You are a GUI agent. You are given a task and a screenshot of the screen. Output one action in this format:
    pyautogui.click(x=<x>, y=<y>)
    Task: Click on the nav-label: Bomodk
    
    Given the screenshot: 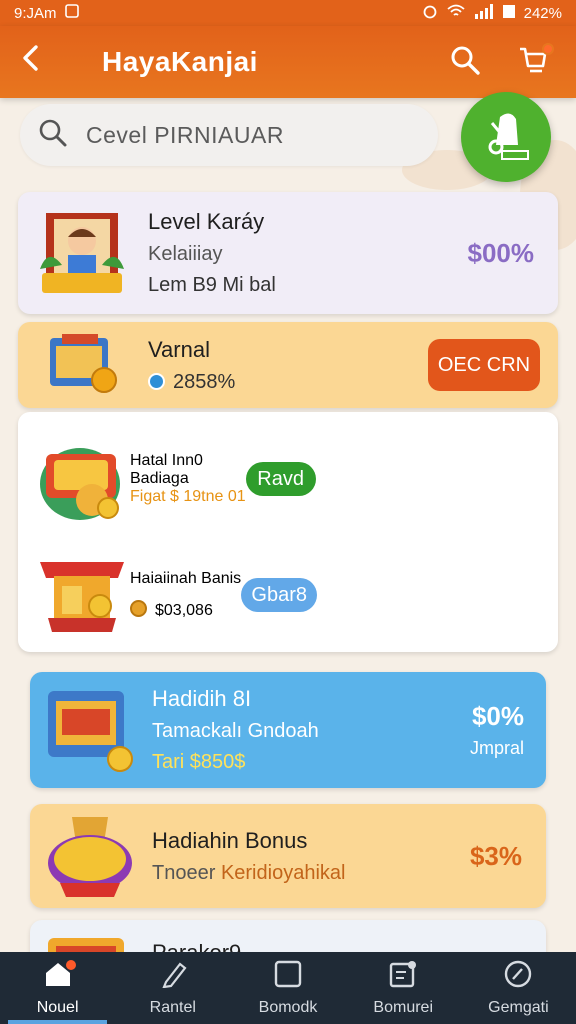 What is the action you would take?
    pyautogui.click(x=288, y=1007)
    